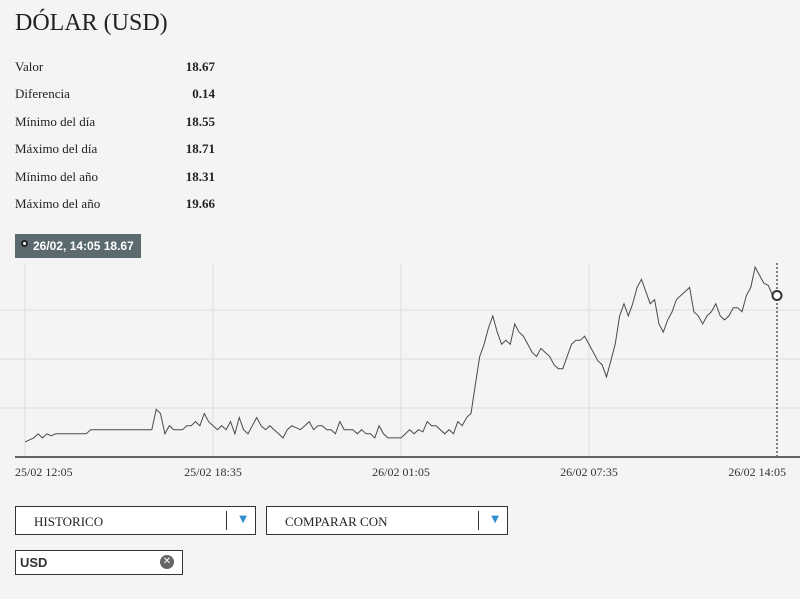 The image size is (800, 599). What do you see at coordinates (115, 67) in the screenshot?
I see `stat-row-valor: Valor 18.67` at bounding box center [115, 67].